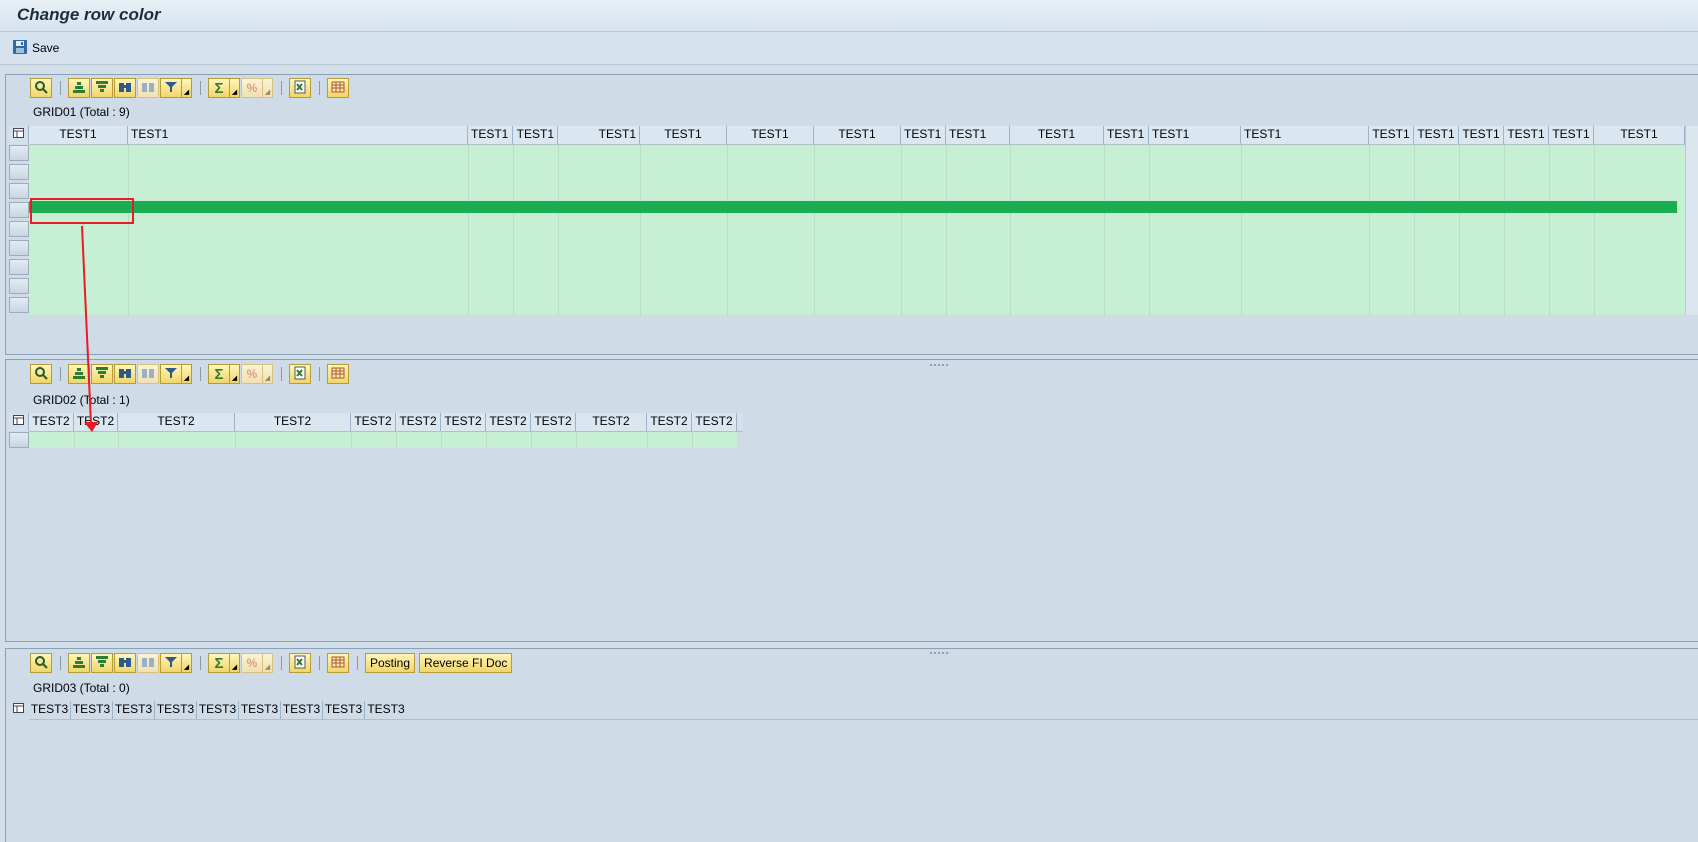  What do you see at coordinates (35, 48) in the screenshot?
I see `save-button: Save` at bounding box center [35, 48].